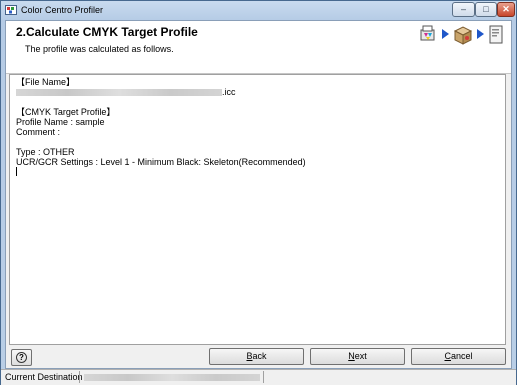 Image resolution: width=517 pixels, height=385 pixels. Describe the element at coordinates (229, 92) in the screenshot. I see `file-extension: .icc` at that location.